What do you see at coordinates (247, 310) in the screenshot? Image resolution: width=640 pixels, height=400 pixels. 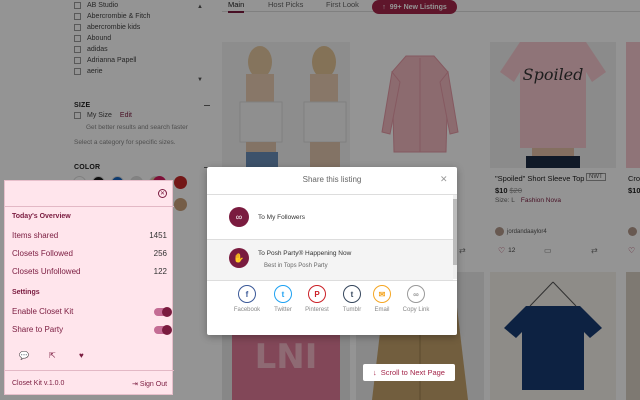 I see `social-label: Facebook` at bounding box center [247, 310].